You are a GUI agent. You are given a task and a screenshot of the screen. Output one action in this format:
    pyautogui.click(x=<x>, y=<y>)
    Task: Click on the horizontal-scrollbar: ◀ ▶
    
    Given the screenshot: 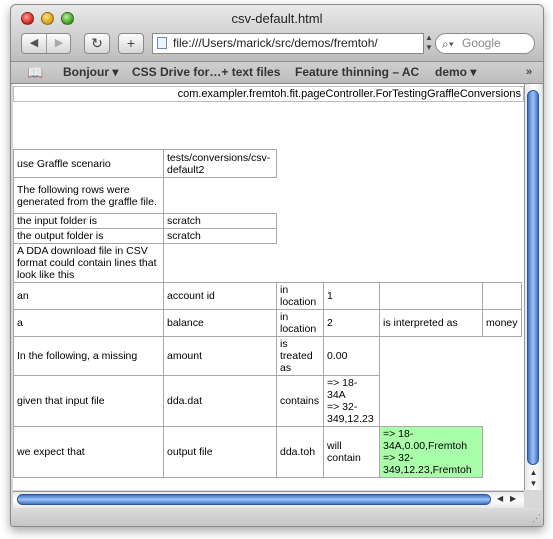 What is the action you would take?
    pyautogui.click(x=268, y=499)
    